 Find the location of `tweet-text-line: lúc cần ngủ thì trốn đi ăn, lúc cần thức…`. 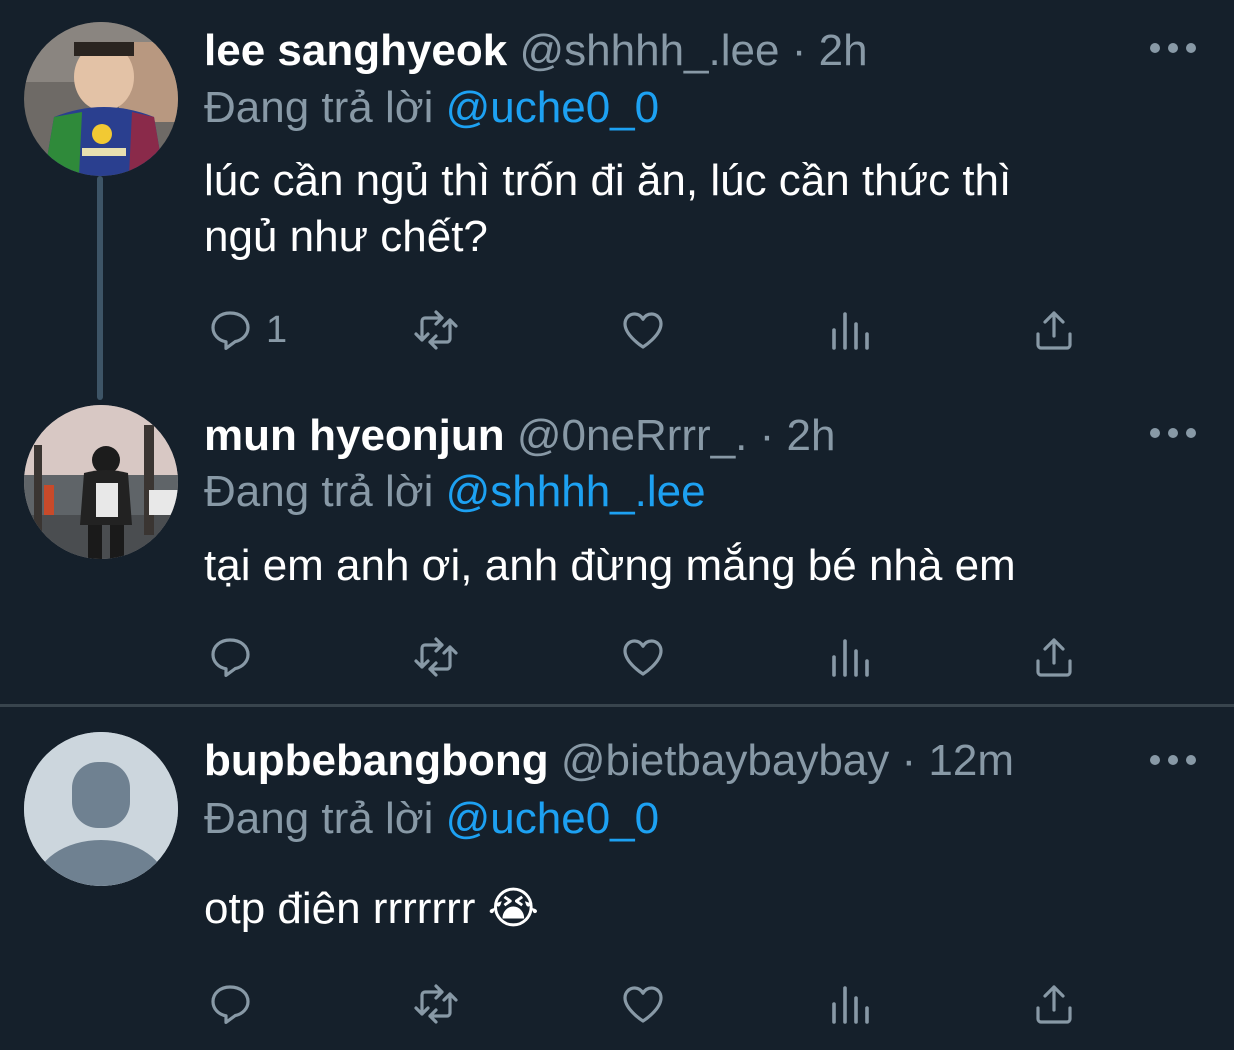

tweet-text-line: lúc cần ngủ thì trốn đi ăn, lúc cần thức… is located at coordinates (608, 180).